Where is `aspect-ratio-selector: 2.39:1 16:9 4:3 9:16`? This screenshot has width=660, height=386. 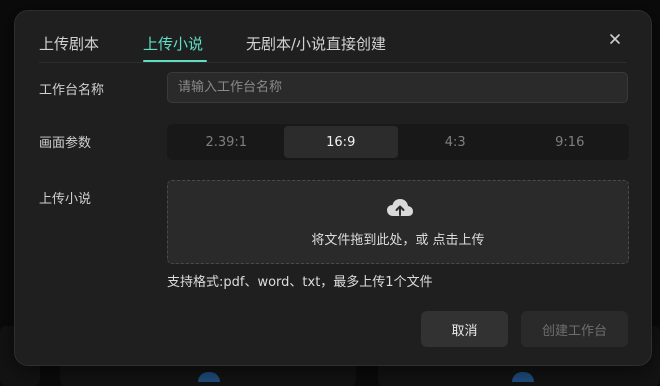 aspect-ratio-selector: 2.39:1 16:9 4:3 9:16 is located at coordinates (398, 142).